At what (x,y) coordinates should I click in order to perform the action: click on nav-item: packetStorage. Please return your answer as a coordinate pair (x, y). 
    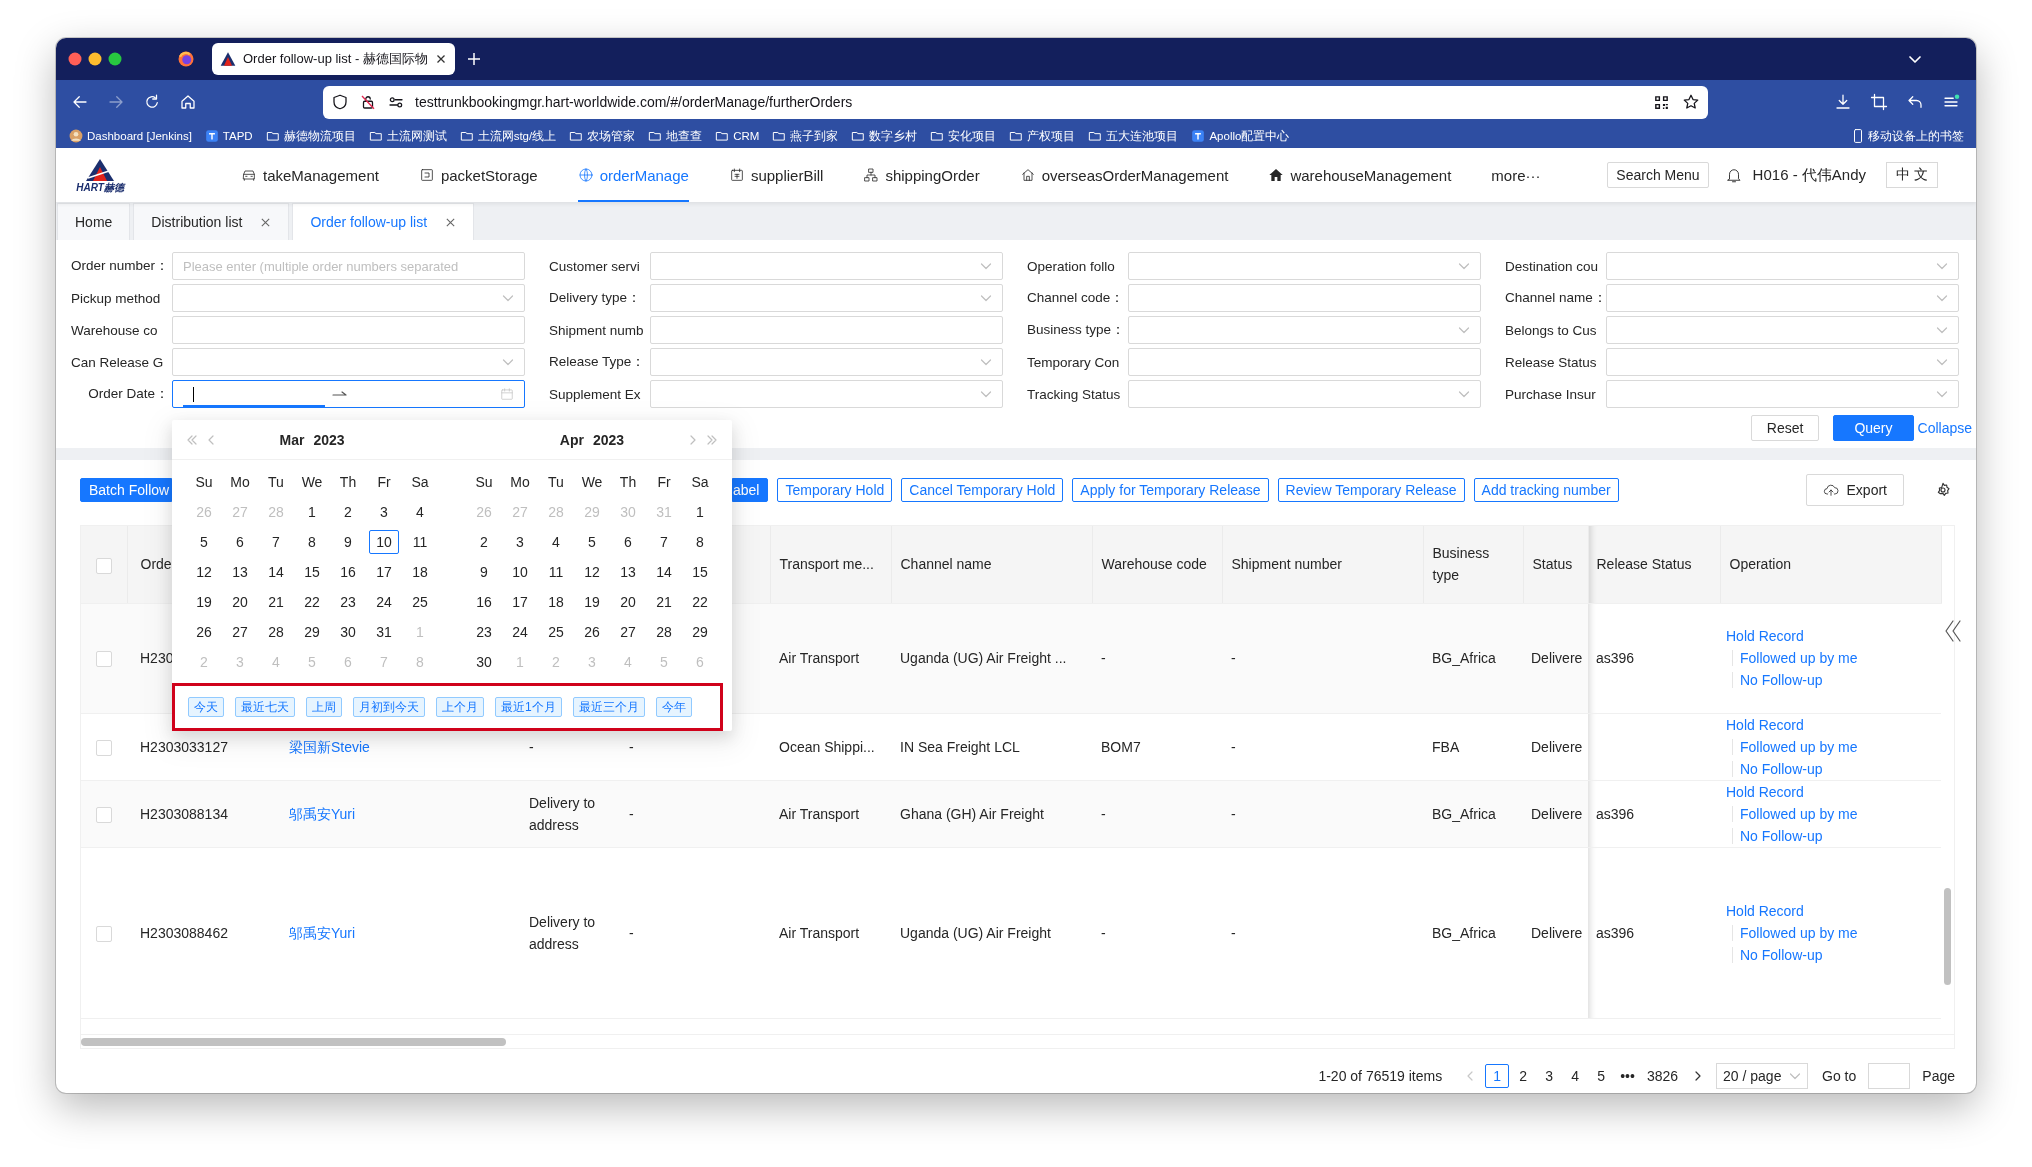
    Looking at the image, I should click on (478, 175).